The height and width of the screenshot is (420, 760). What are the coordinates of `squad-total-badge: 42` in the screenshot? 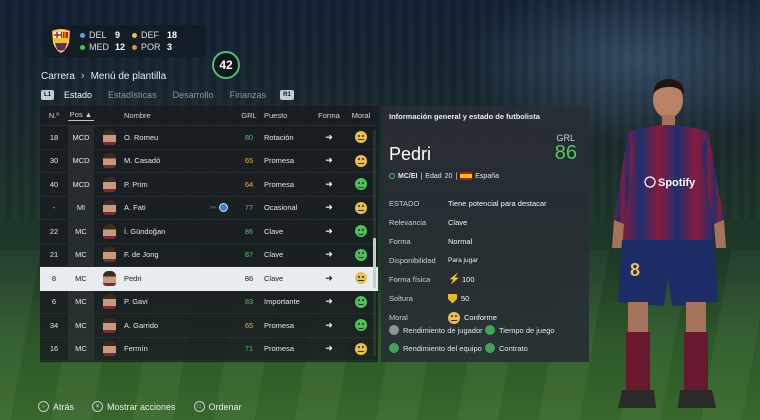 It's located at (226, 65).